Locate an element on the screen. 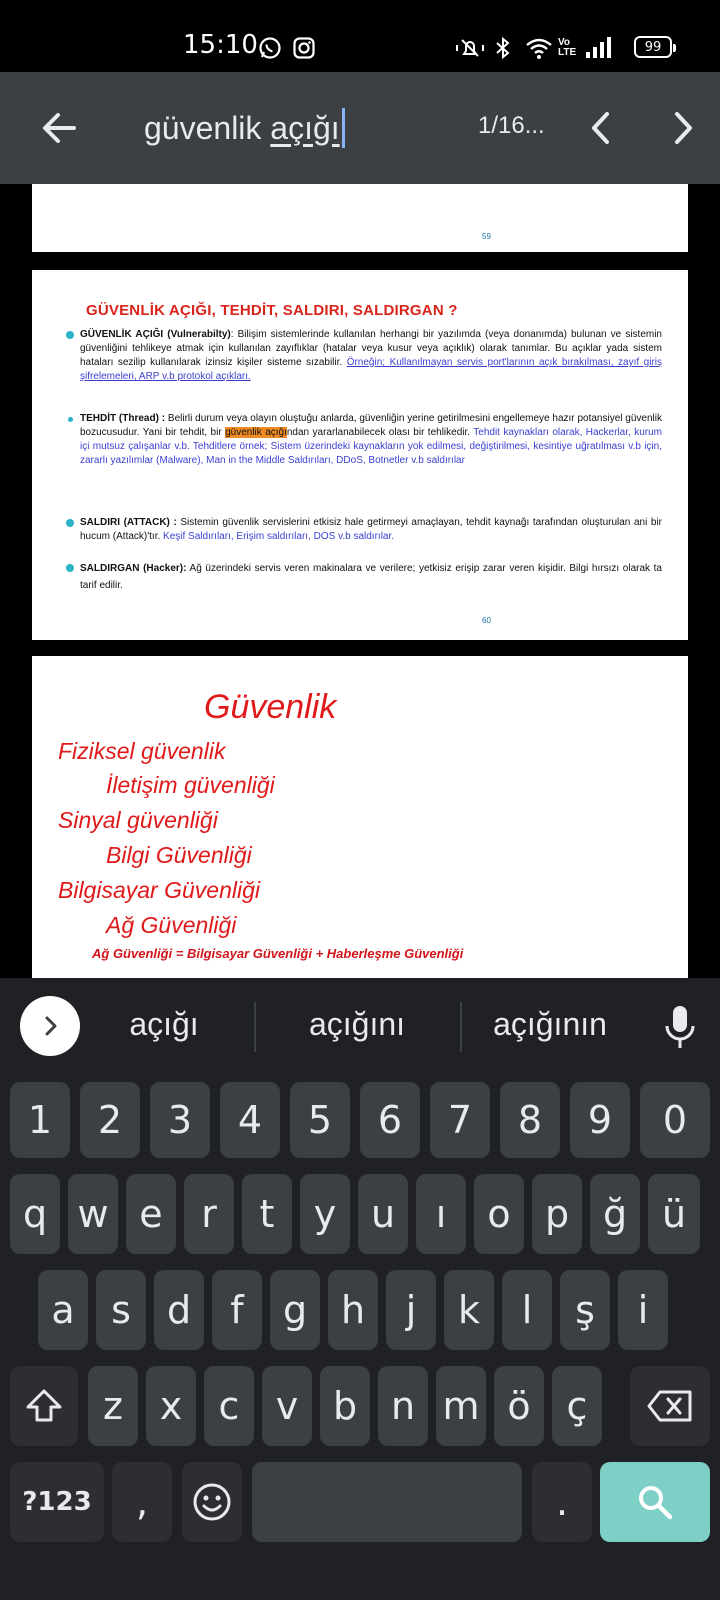  key-5: 5 is located at coordinates (320, 1120).